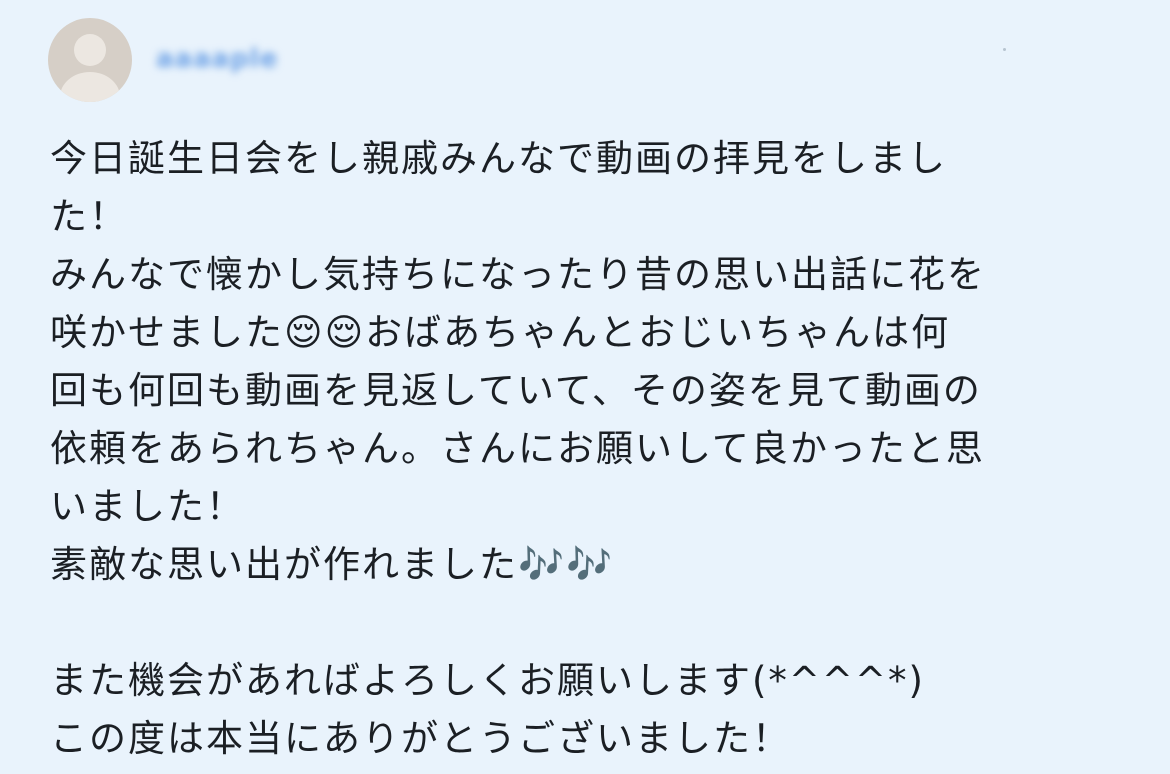  Describe the element at coordinates (420, 738) in the screenshot. I see `review-line: この度は本当にありがとうございました！` at that location.